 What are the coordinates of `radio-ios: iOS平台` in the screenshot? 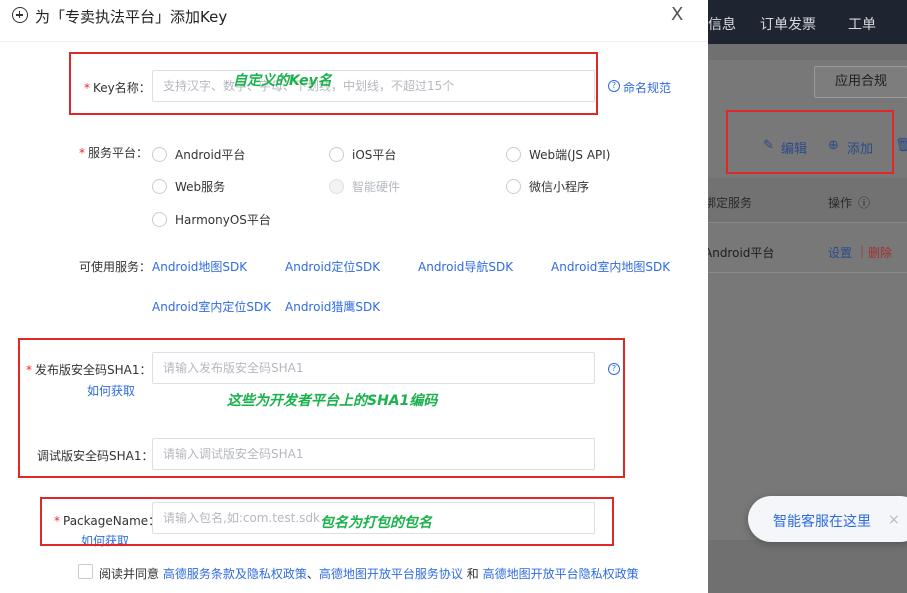 It's located at (362, 154).